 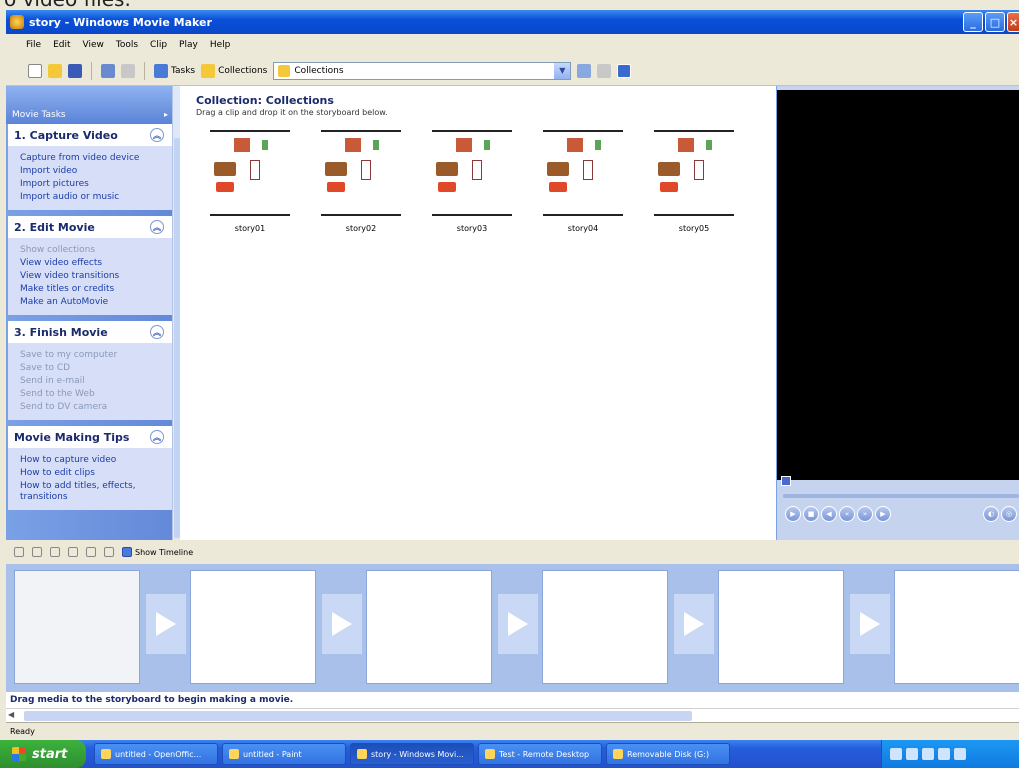 I want to click on narrate-timeline-icon, so click(x=37, y=552).